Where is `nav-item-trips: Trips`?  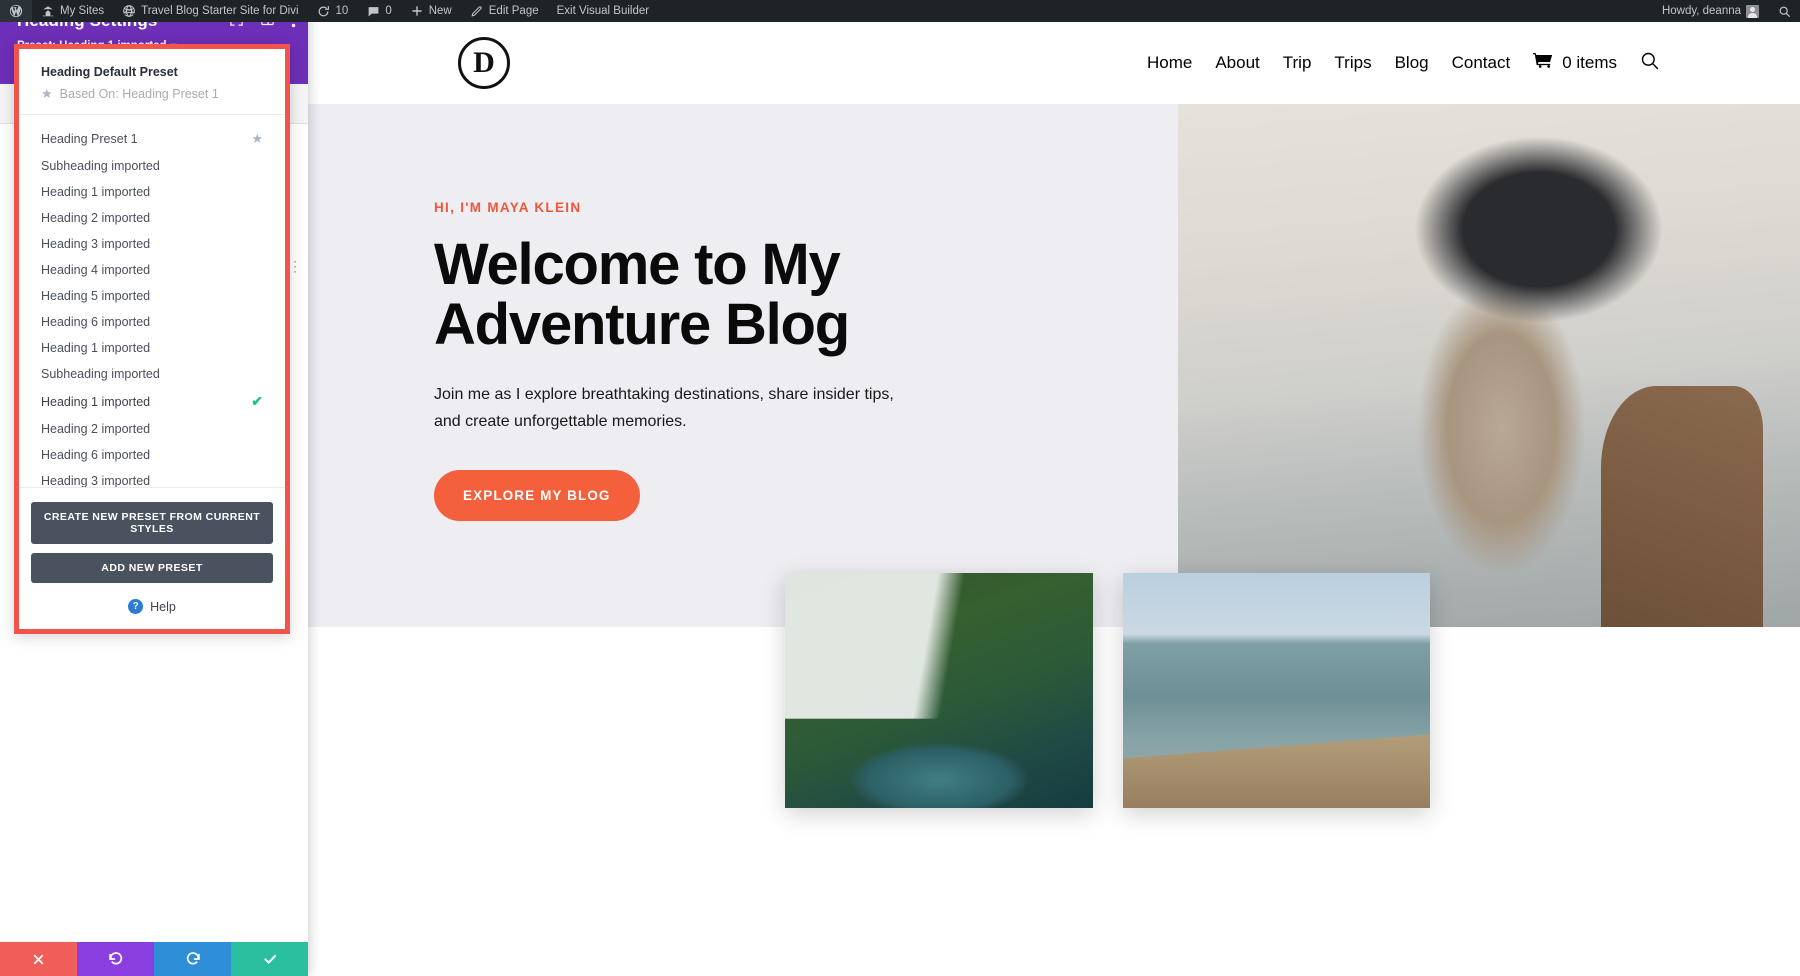
nav-item-trips: Trips is located at coordinates (1352, 63).